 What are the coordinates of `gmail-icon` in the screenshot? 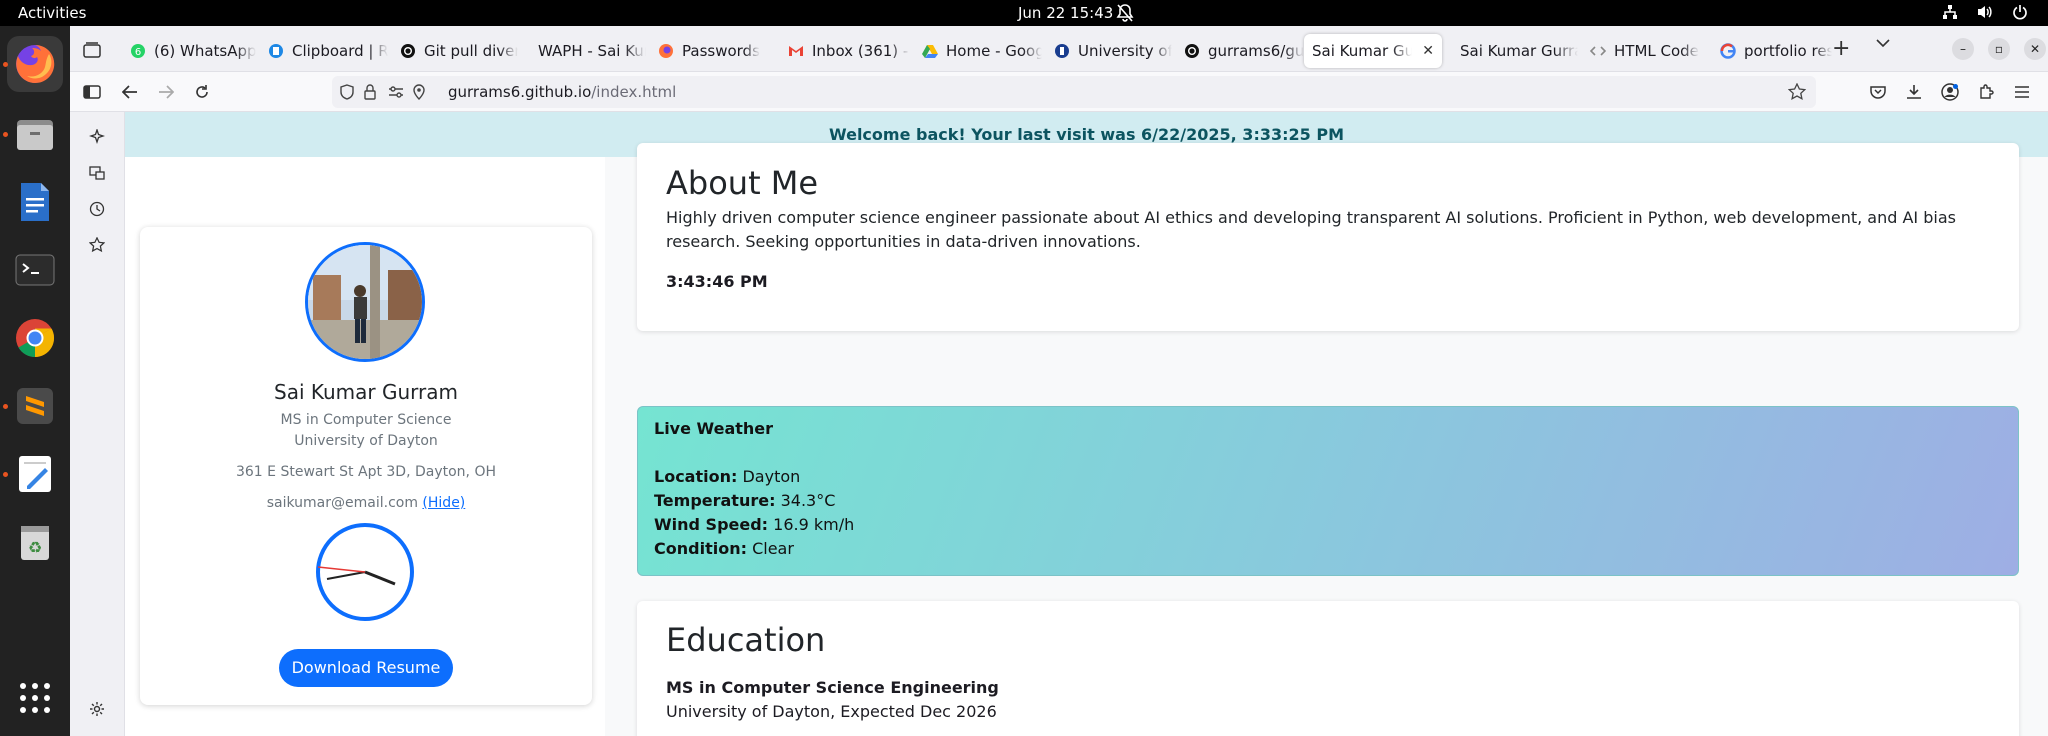 It's located at (796, 51).